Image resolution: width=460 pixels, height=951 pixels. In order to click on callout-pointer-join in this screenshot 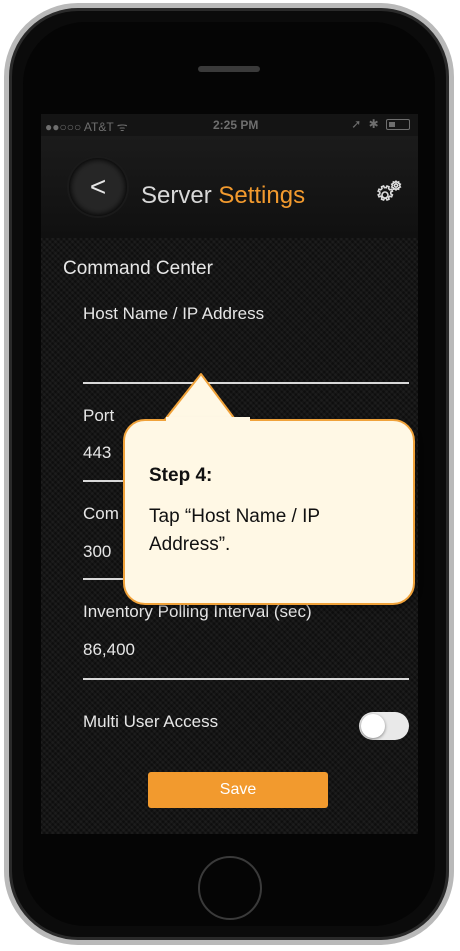, I will do `click(208, 420)`.